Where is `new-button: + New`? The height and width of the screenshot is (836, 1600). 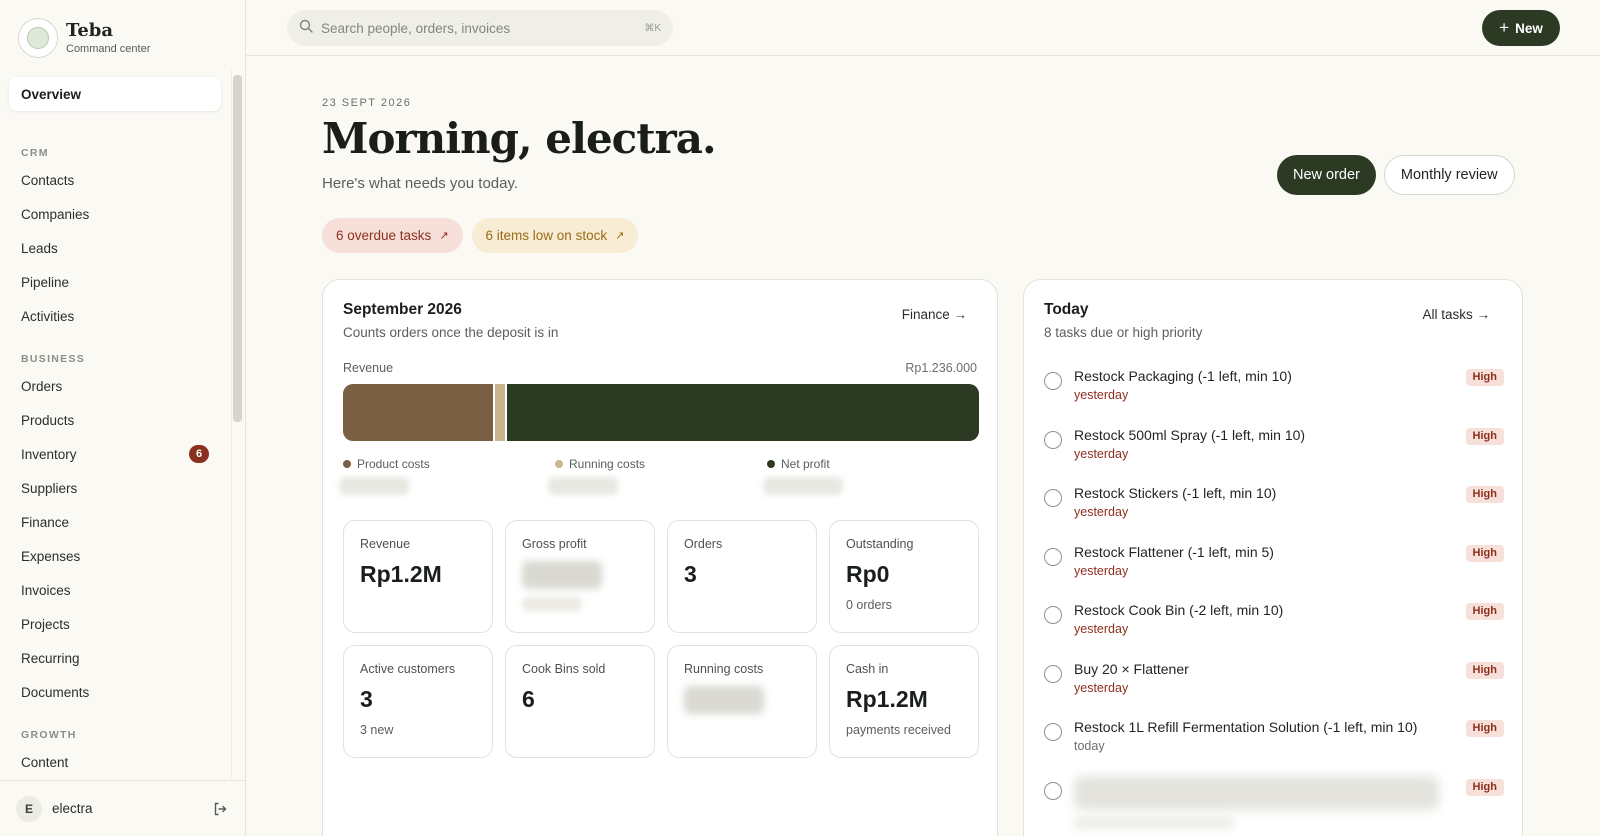 new-button: + New is located at coordinates (1521, 28).